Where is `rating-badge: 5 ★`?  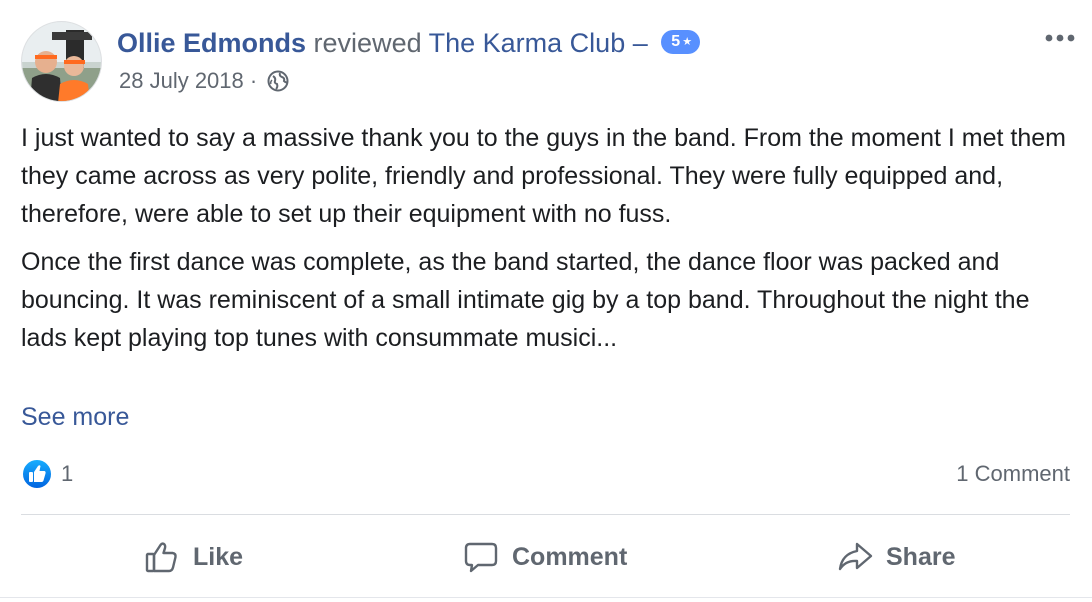
rating-badge: 5 ★ is located at coordinates (681, 42).